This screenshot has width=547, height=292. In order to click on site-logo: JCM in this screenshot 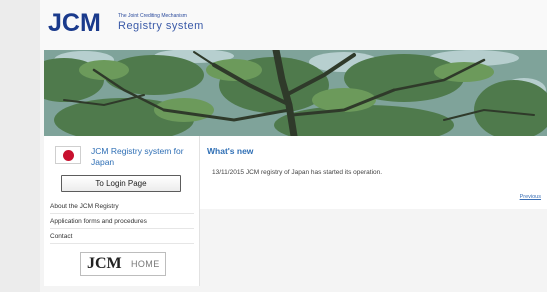, I will do `click(74, 23)`.